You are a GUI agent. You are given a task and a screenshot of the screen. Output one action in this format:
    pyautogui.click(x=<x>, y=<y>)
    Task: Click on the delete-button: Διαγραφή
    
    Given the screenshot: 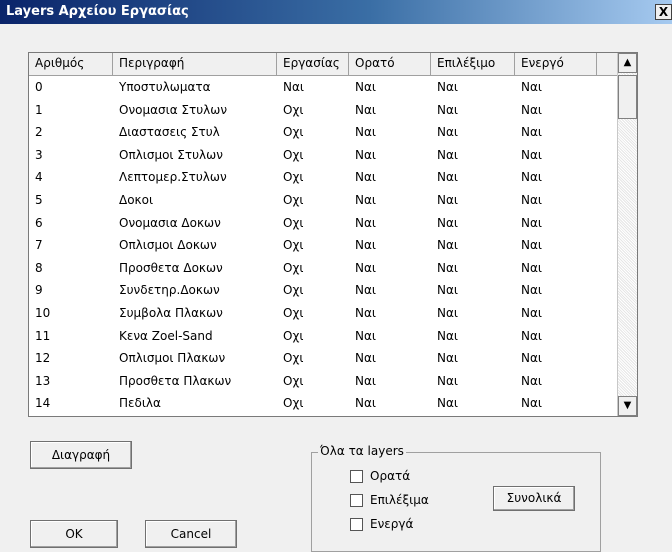 What is the action you would take?
    pyautogui.click(x=81, y=455)
    